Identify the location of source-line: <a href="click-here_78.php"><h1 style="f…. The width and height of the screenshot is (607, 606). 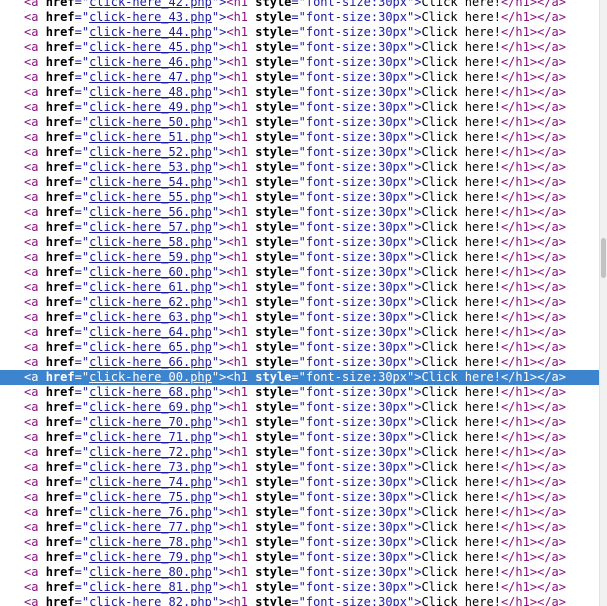
(300, 542).